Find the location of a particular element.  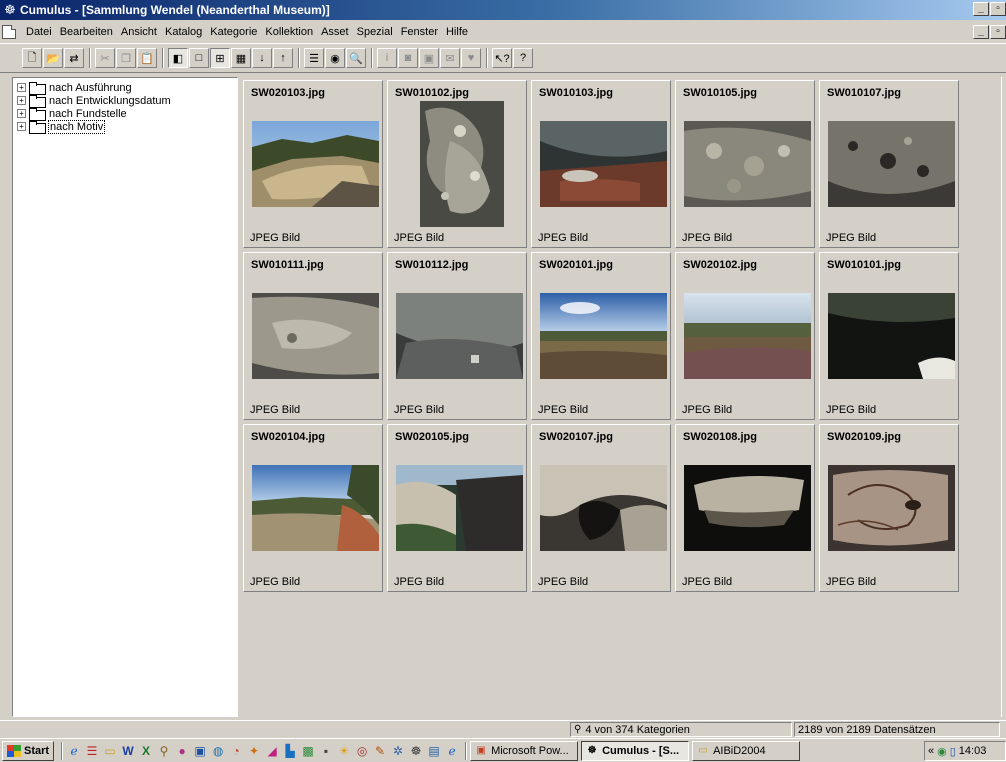

menu-katalog: Katalog is located at coordinates (183, 32).